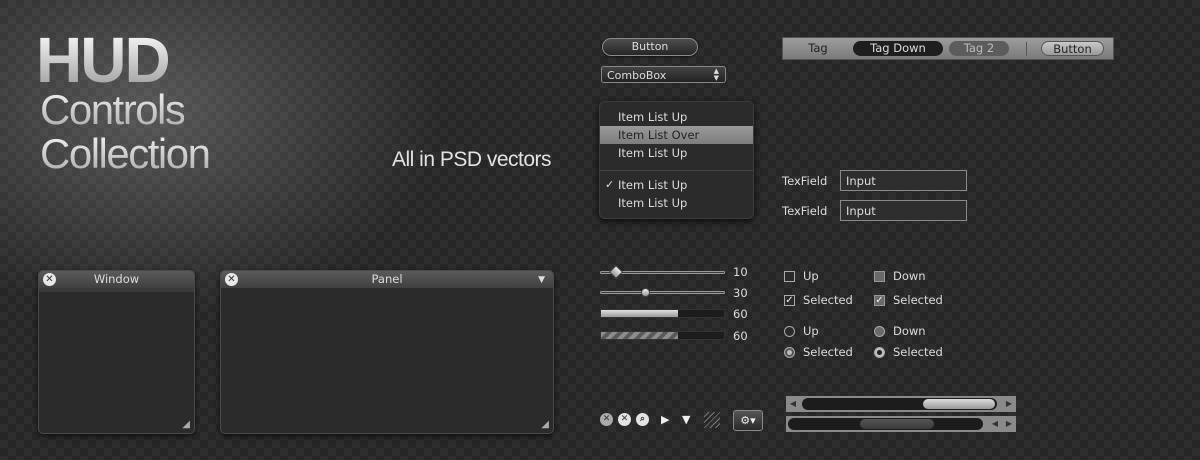 The width and height of the screenshot is (1200, 460). I want to click on slider-value: 10, so click(740, 272).